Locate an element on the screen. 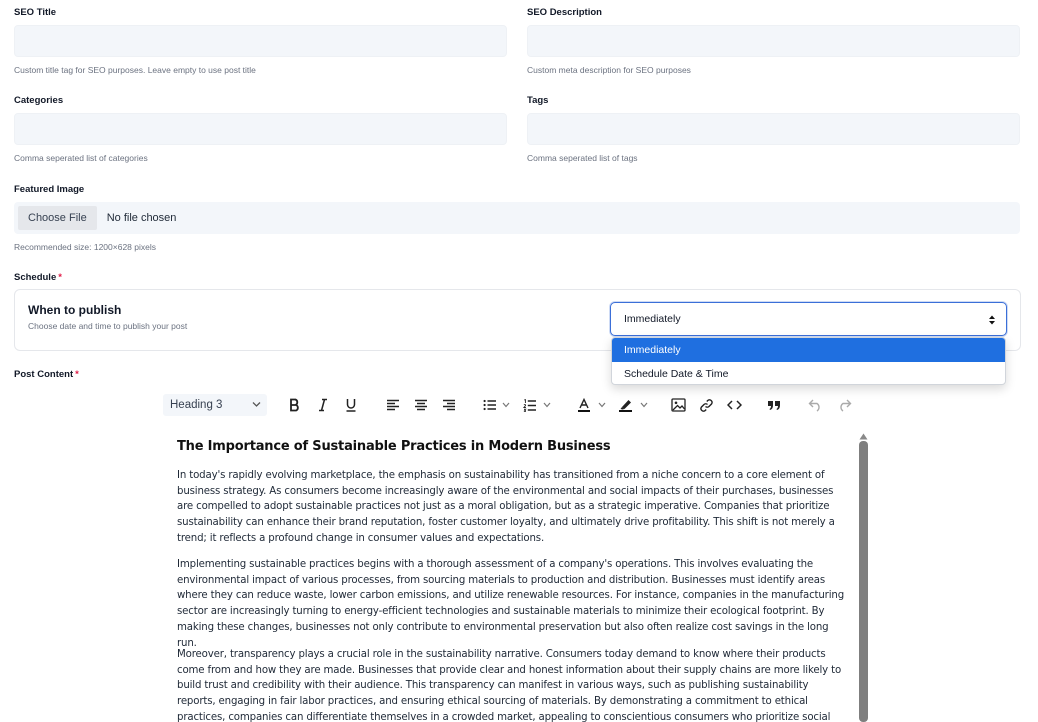 The height and width of the screenshot is (722, 1038). bold-button is located at coordinates (295, 405).